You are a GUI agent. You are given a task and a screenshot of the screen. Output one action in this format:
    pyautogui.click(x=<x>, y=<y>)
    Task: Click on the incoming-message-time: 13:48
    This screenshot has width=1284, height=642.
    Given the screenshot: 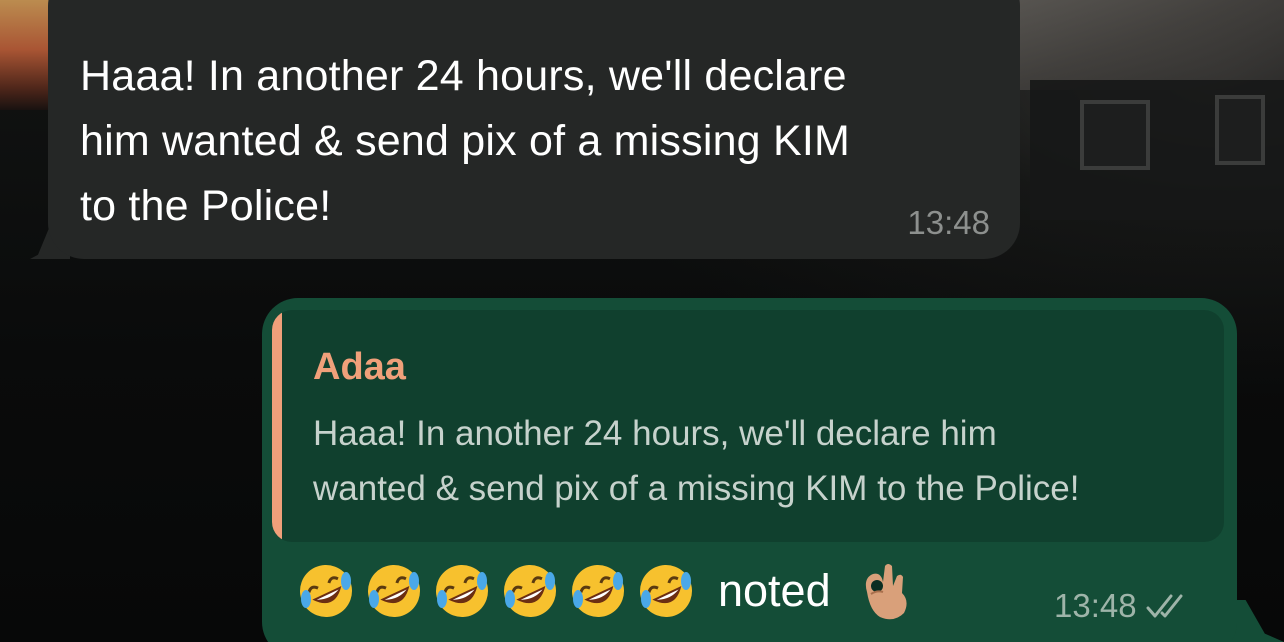 What is the action you would take?
    pyautogui.click(x=948, y=222)
    